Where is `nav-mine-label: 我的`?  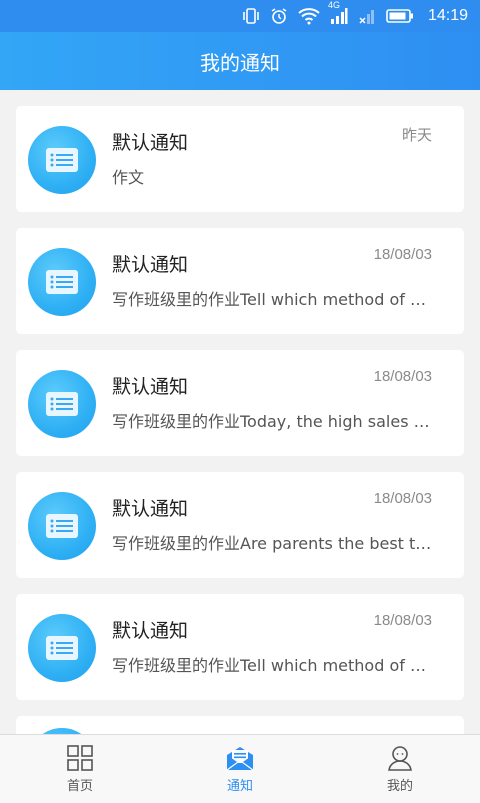 nav-mine-label: 我的 is located at coordinates (399, 786).